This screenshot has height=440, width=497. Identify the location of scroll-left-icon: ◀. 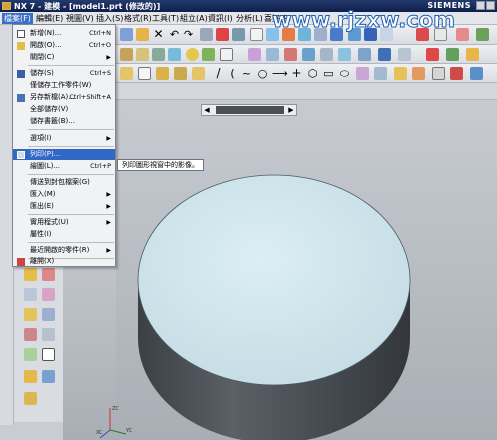
(207, 110).